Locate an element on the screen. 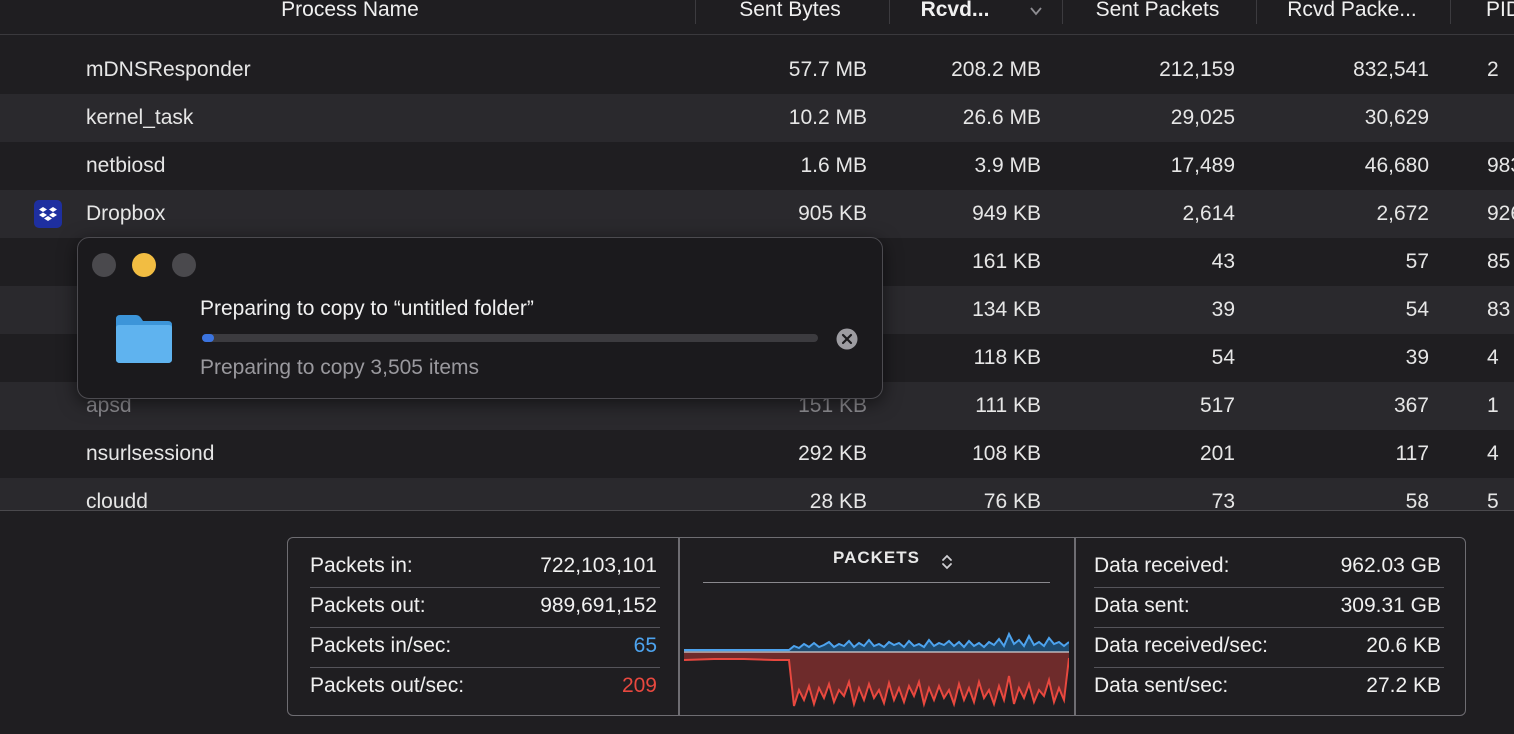 Image resolution: width=1514 pixels, height=734 pixels. table-divider is located at coordinates (757, 510).